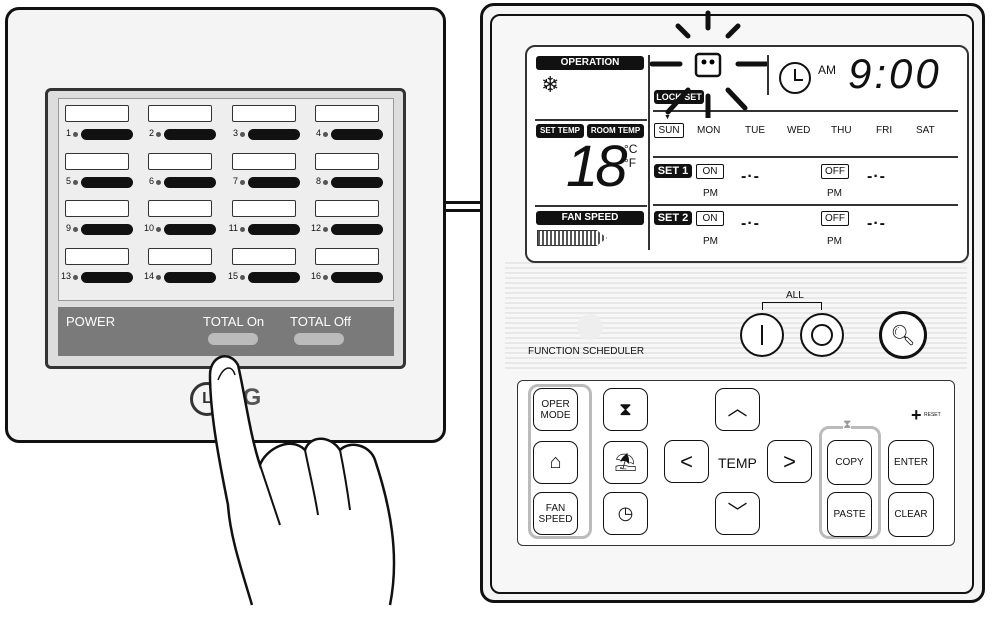 Image resolution: width=1008 pixels, height=617 pixels. Describe the element at coordinates (235, 133) in the screenshot. I see `unit-number: 3` at that location.